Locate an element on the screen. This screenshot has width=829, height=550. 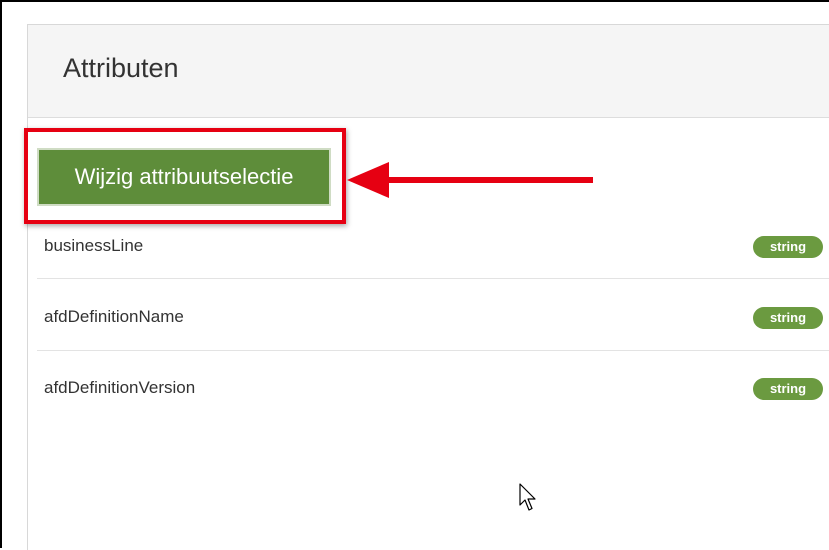
panel-title: Attributen is located at coordinates (121, 68).